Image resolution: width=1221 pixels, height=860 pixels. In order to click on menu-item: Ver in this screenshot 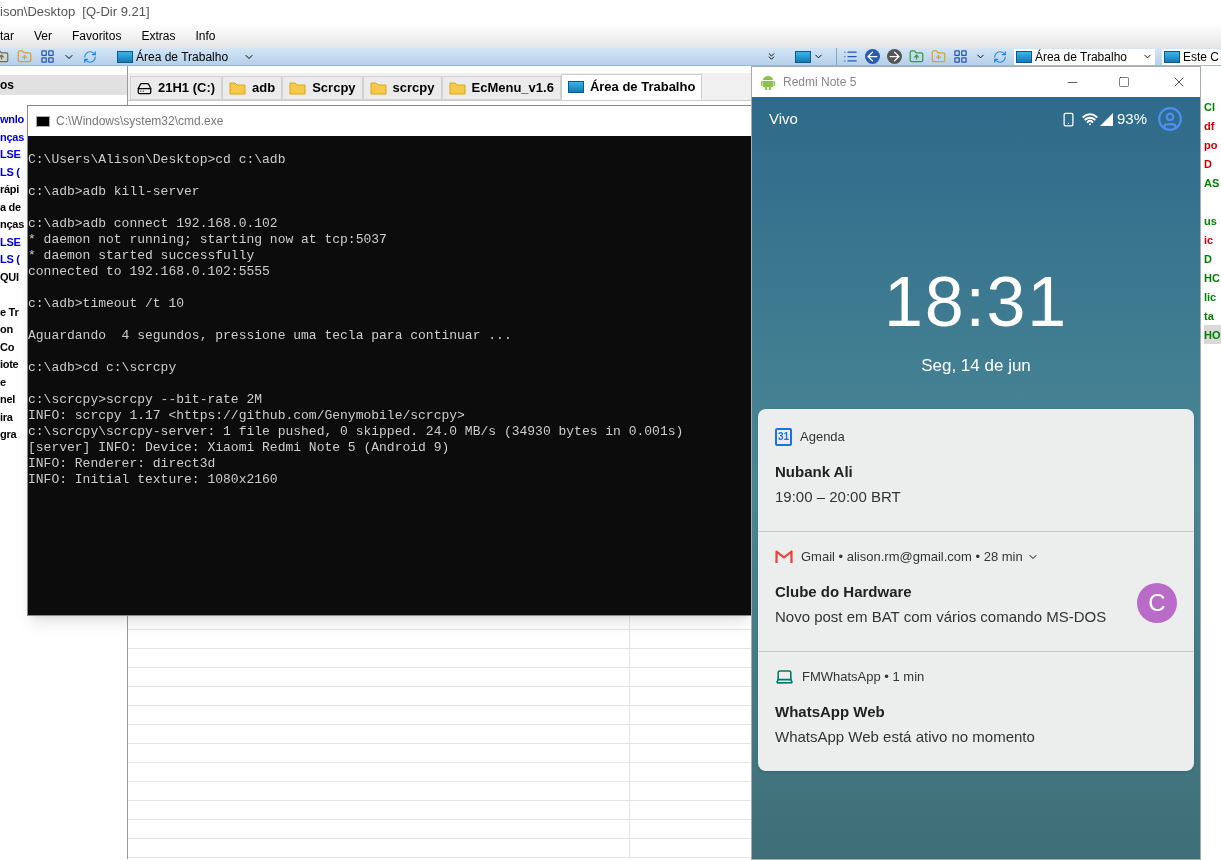, I will do `click(43, 36)`.